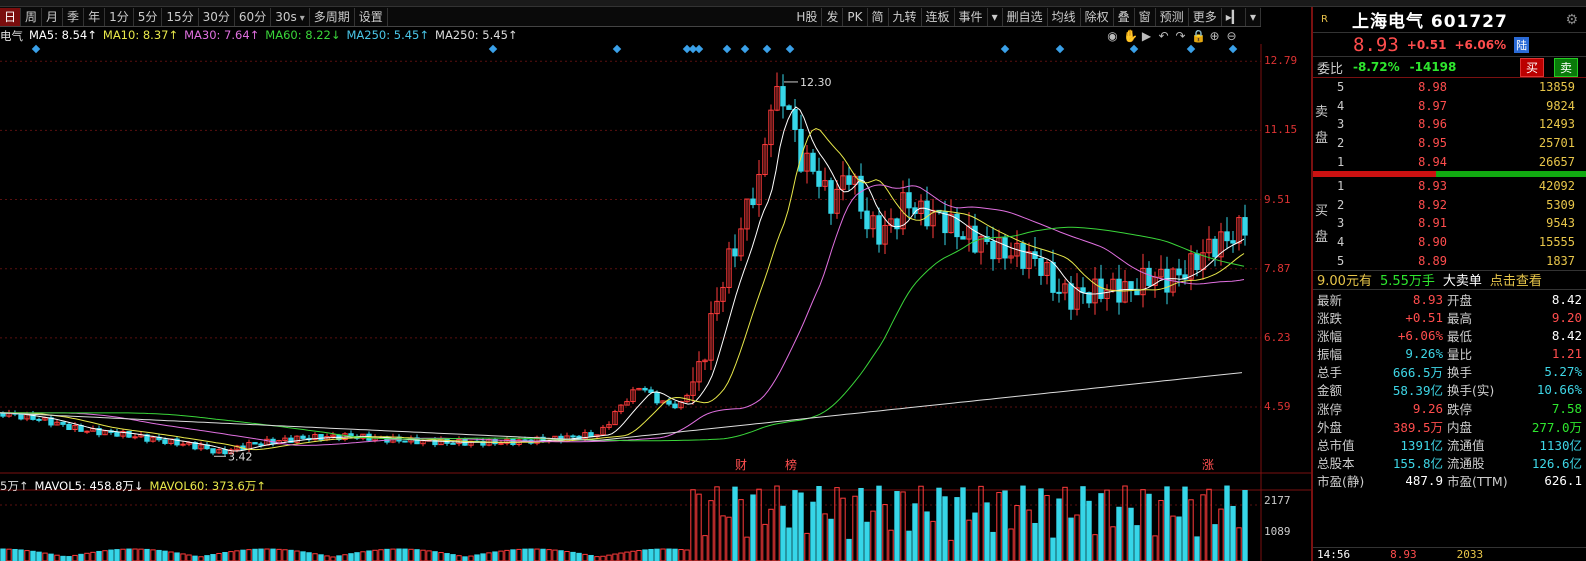 This screenshot has height=561, width=1586. What do you see at coordinates (1565, 67) in the screenshot?
I see `sell-button: 卖` at bounding box center [1565, 67].